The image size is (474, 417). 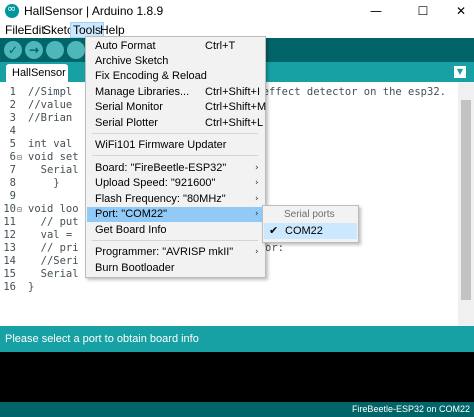 What do you see at coordinates (460, 72) in the screenshot?
I see `tab-menu-icon: ▼` at bounding box center [460, 72].